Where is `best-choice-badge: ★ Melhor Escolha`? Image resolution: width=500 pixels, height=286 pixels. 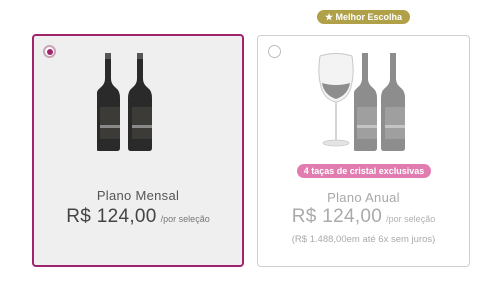 best-choice-badge: ★ Melhor Escolha is located at coordinates (363, 17).